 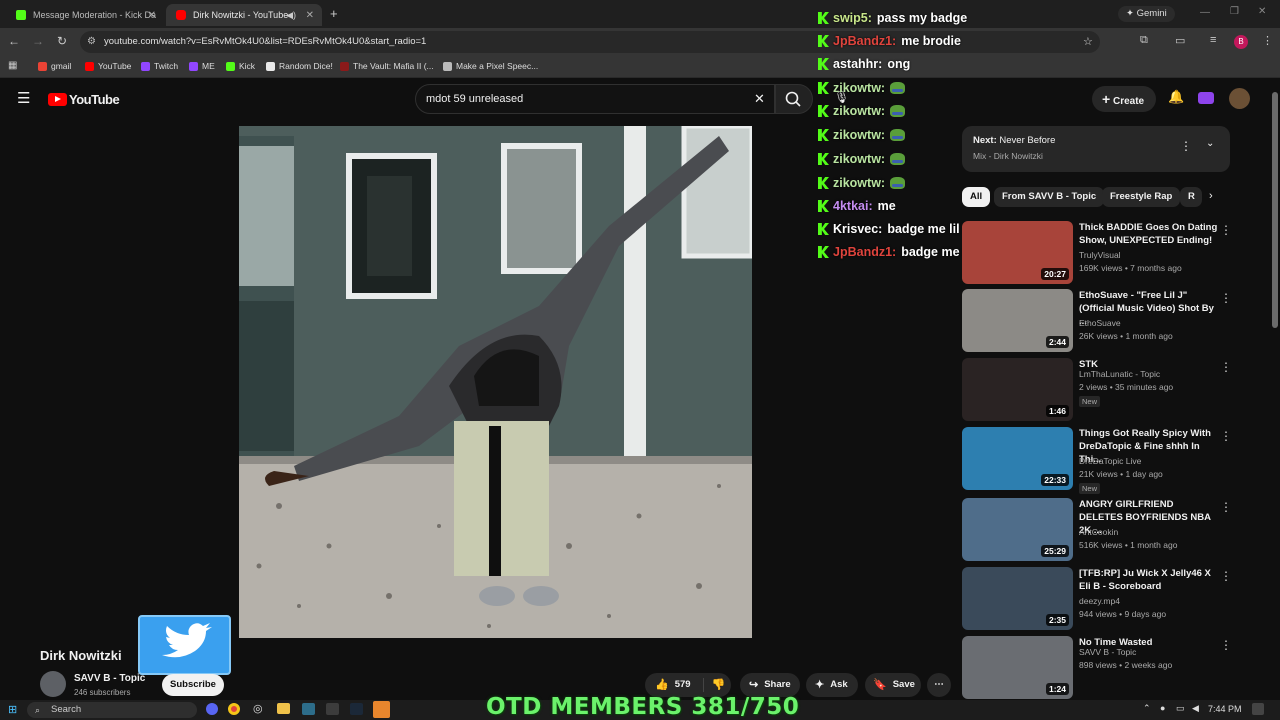 What do you see at coordinates (202, 66) in the screenshot?
I see `bookmark-me: ME` at bounding box center [202, 66].